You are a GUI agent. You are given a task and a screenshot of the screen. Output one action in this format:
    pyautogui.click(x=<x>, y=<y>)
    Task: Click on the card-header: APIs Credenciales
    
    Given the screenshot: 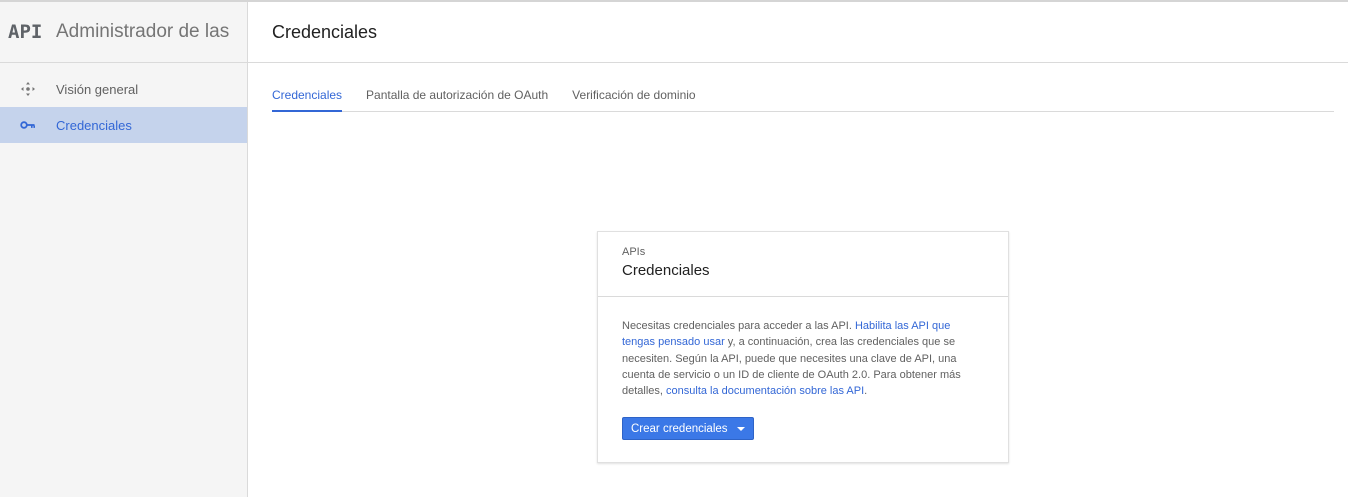 What is the action you would take?
    pyautogui.click(x=803, y=264)
    